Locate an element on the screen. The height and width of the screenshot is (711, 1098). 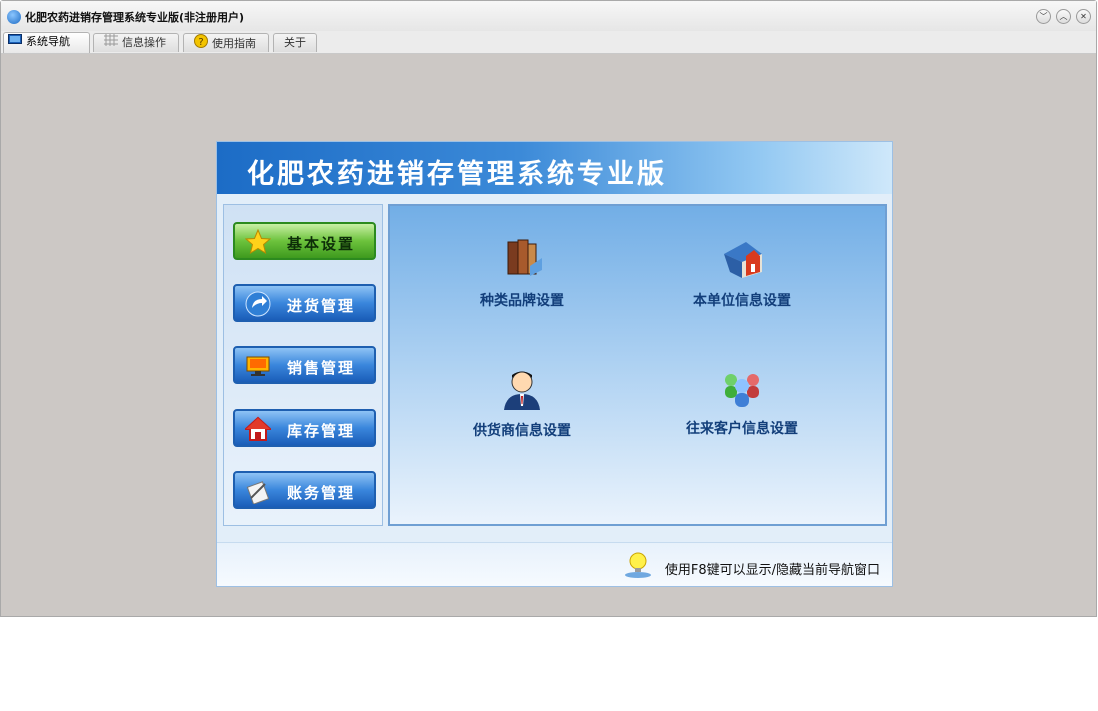
tab-label: 系统导航 is located at coordinates (48, 41).